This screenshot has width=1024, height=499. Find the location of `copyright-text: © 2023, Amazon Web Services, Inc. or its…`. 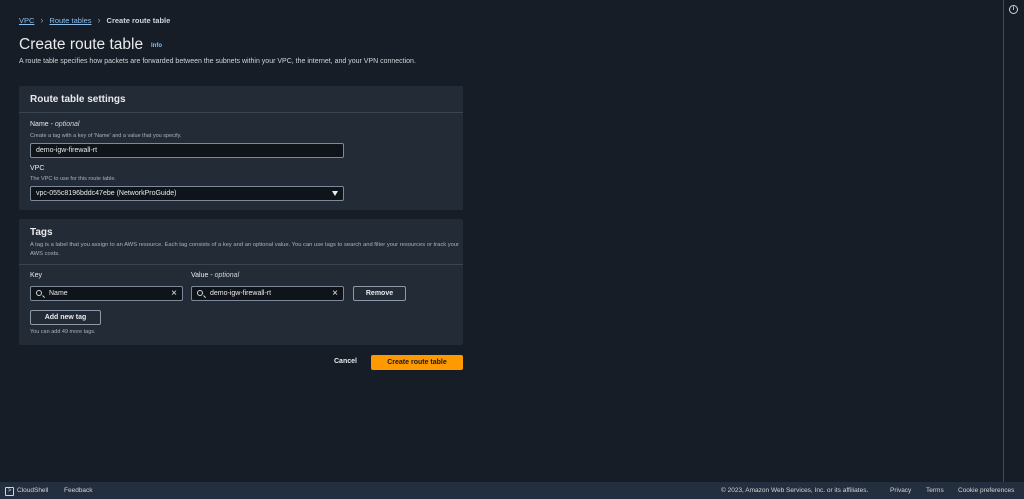

copyright-text: © 2023, Amazon Web Services, Inc. or its… is located at coordinates (795, 490).